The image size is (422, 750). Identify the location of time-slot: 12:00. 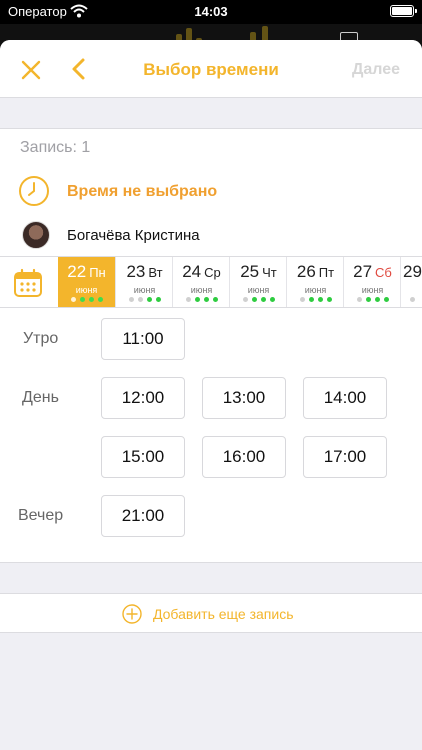
(143, 398).